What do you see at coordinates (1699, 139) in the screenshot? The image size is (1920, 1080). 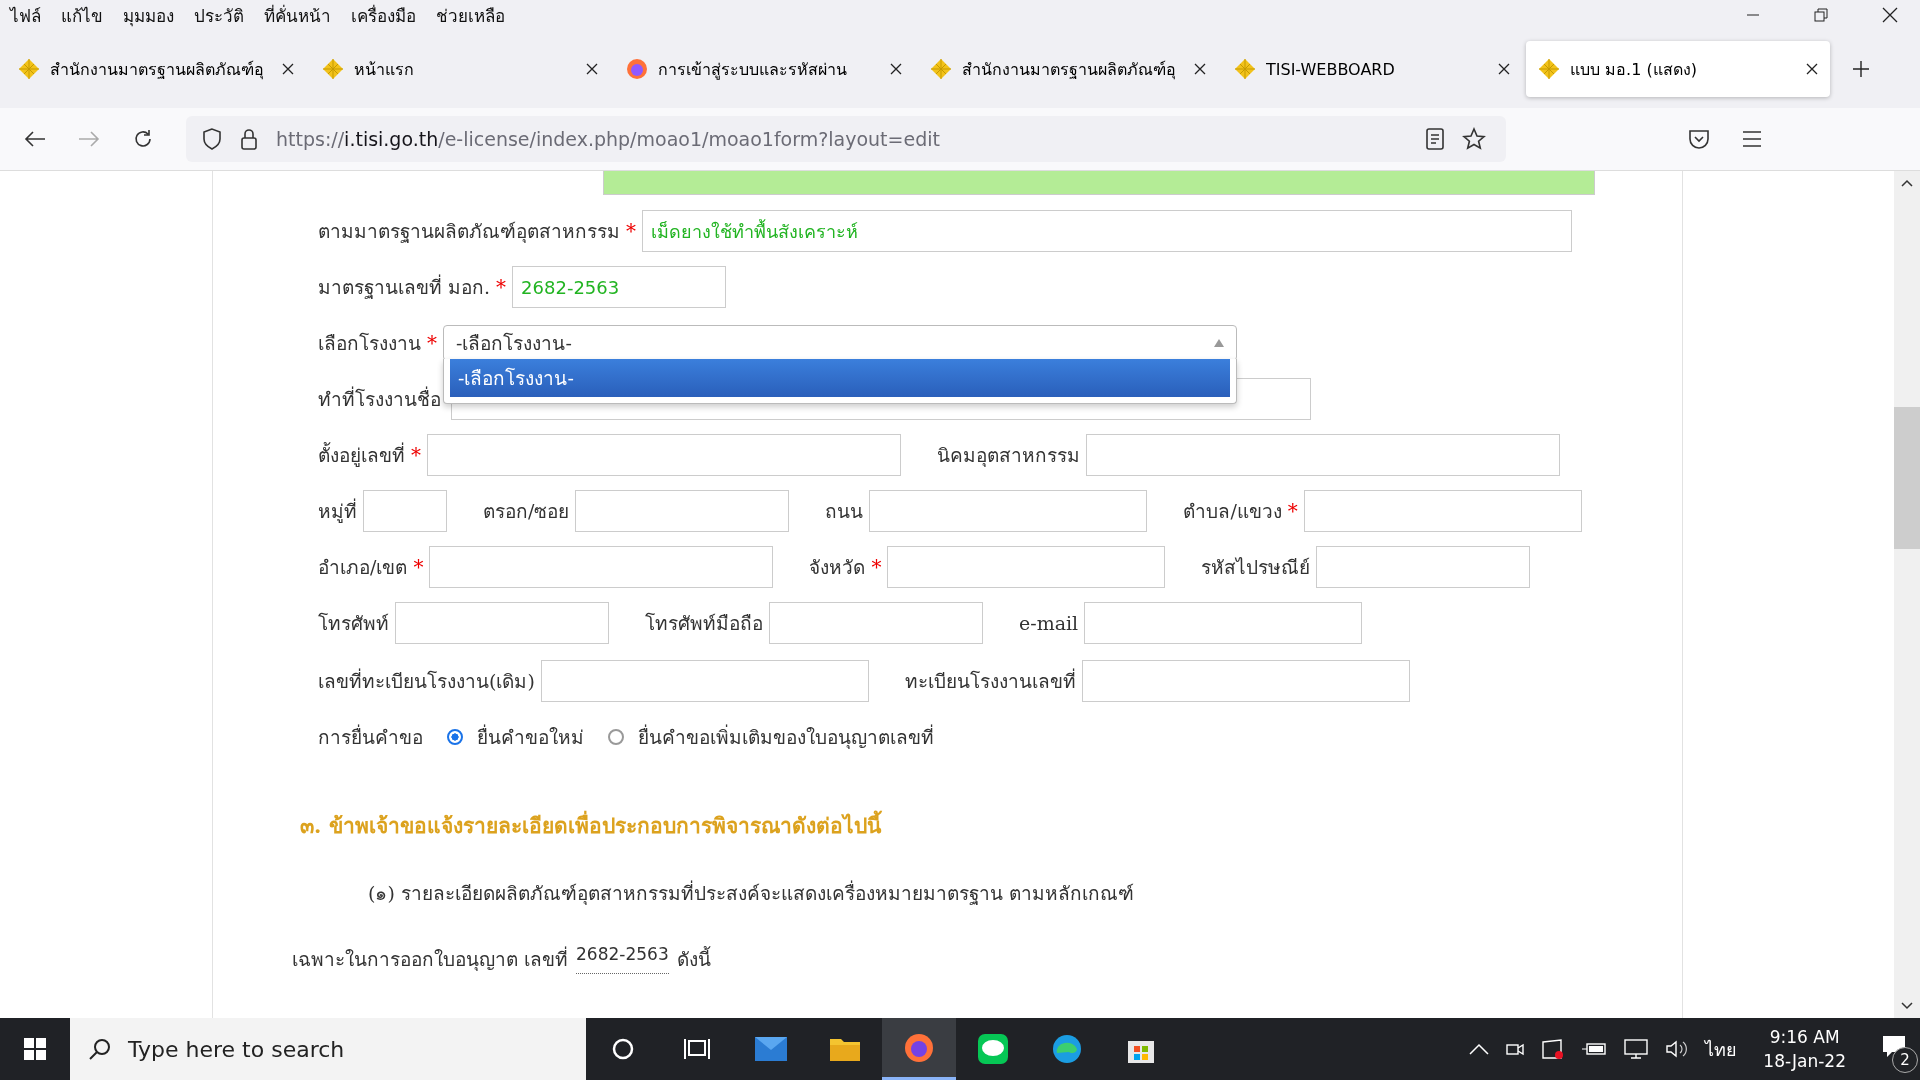 I see `pocket-icon` at bounding box center [1699, 139].